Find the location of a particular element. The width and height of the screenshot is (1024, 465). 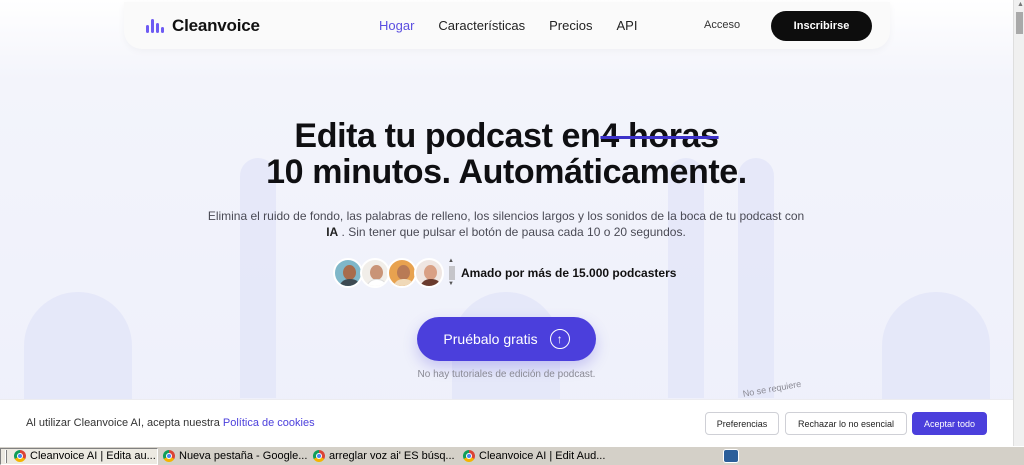

cta-label: Pruébalo gratis is located at coordinates (490, 339).